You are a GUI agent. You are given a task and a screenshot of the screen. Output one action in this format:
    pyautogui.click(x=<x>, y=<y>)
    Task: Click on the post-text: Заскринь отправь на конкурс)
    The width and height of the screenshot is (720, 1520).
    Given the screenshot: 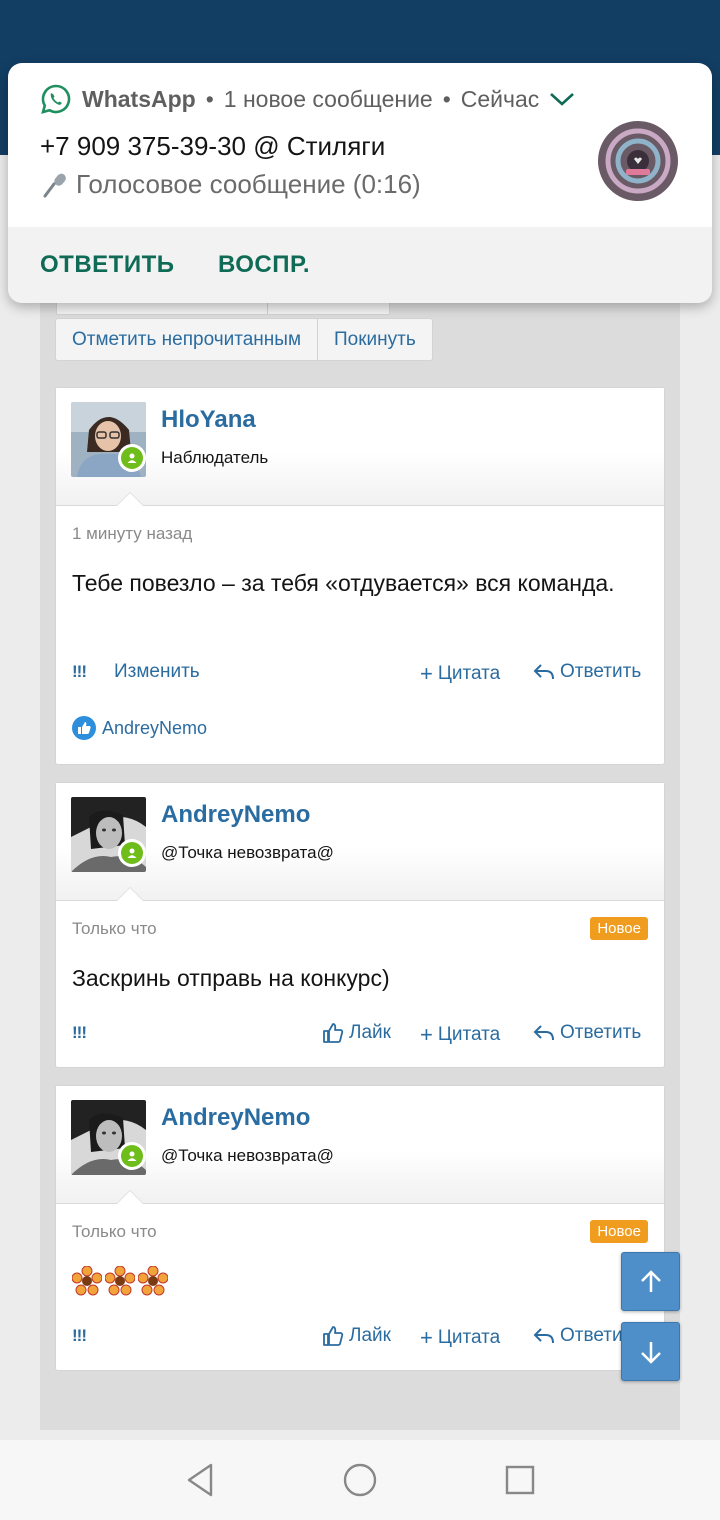 What is the action you would take?
    pyautogui.click(x=231, y=978)
    